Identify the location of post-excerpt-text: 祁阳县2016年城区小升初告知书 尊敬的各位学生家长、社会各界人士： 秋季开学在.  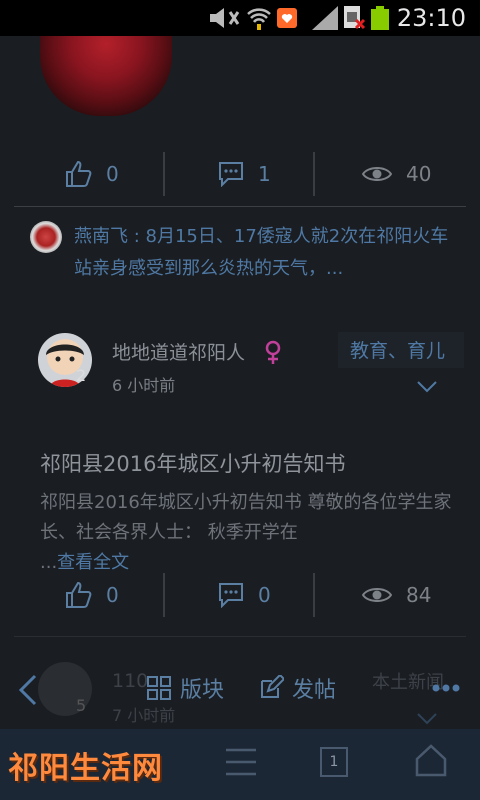
(246, 517).